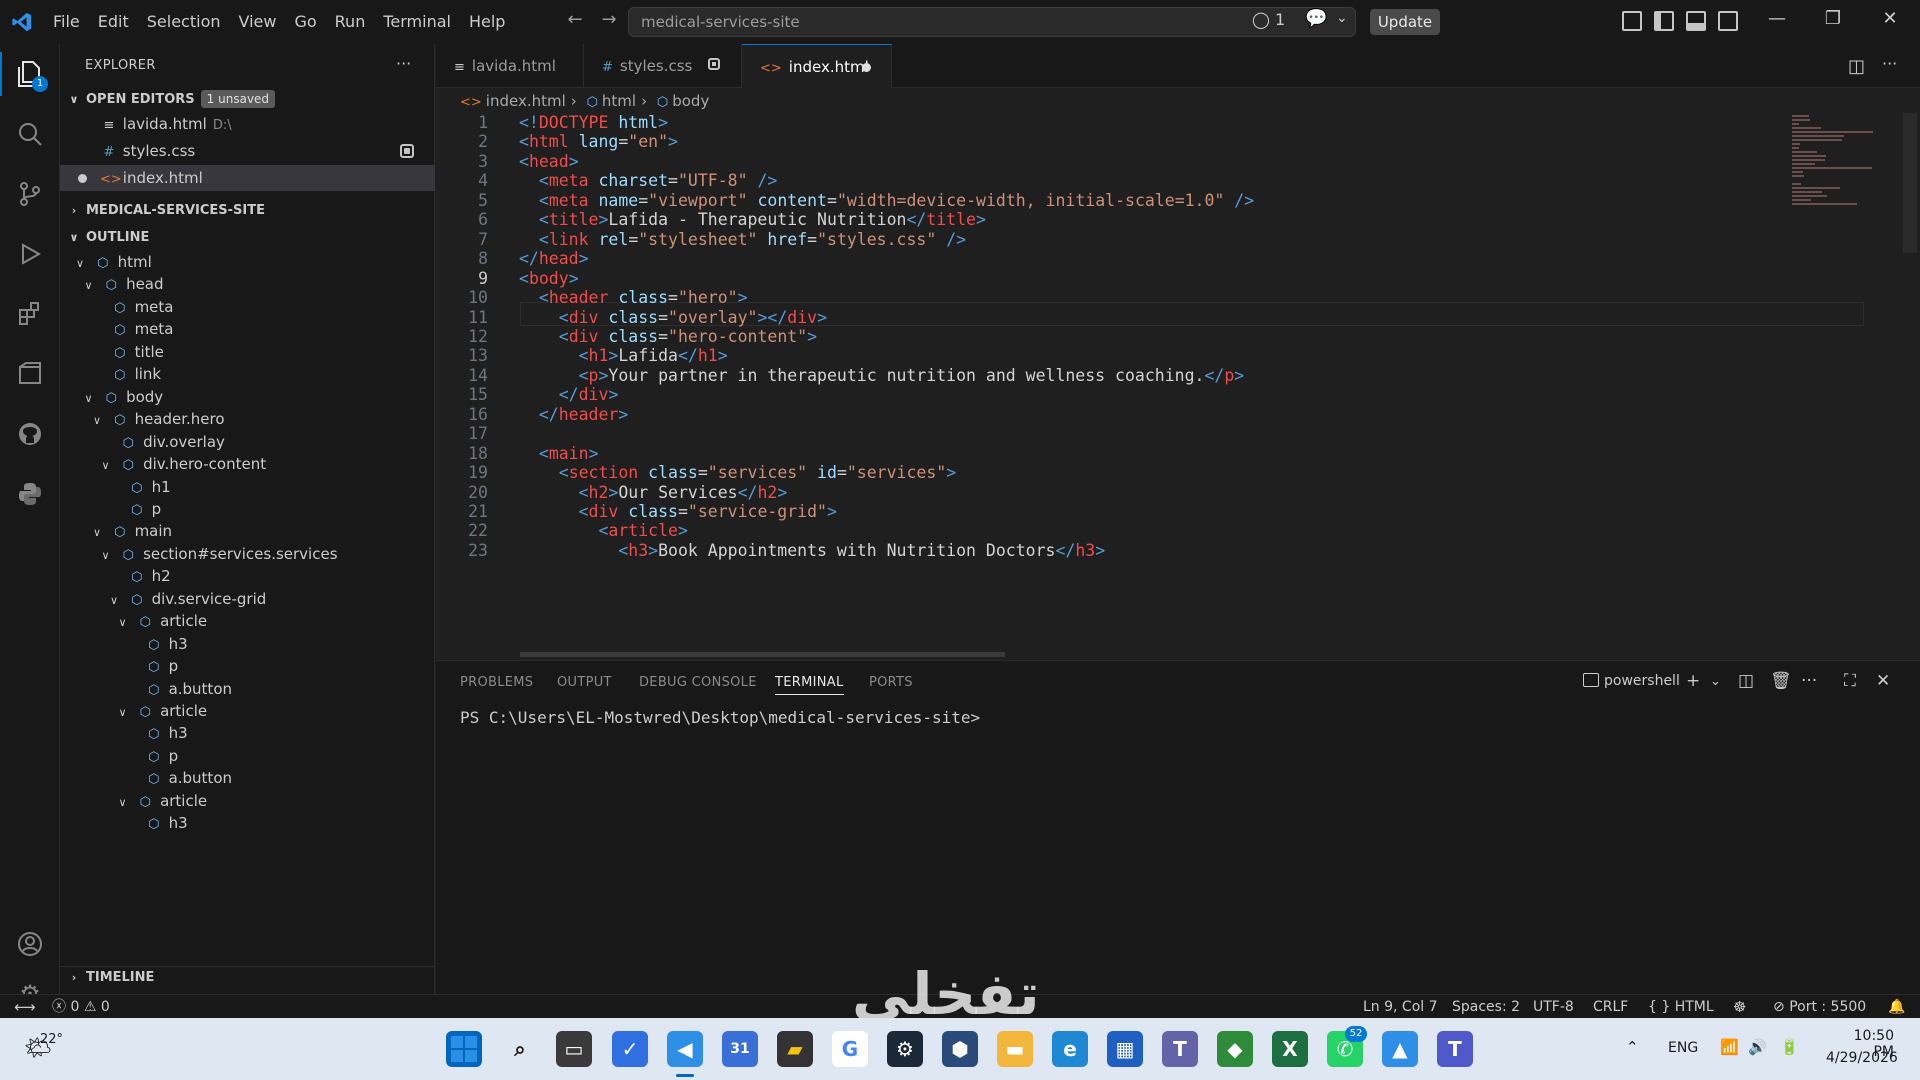 The image size is (1920, 1080). Describe the element at coordinates (30, 434) in the screenshot. I see `github-icon` at that location.